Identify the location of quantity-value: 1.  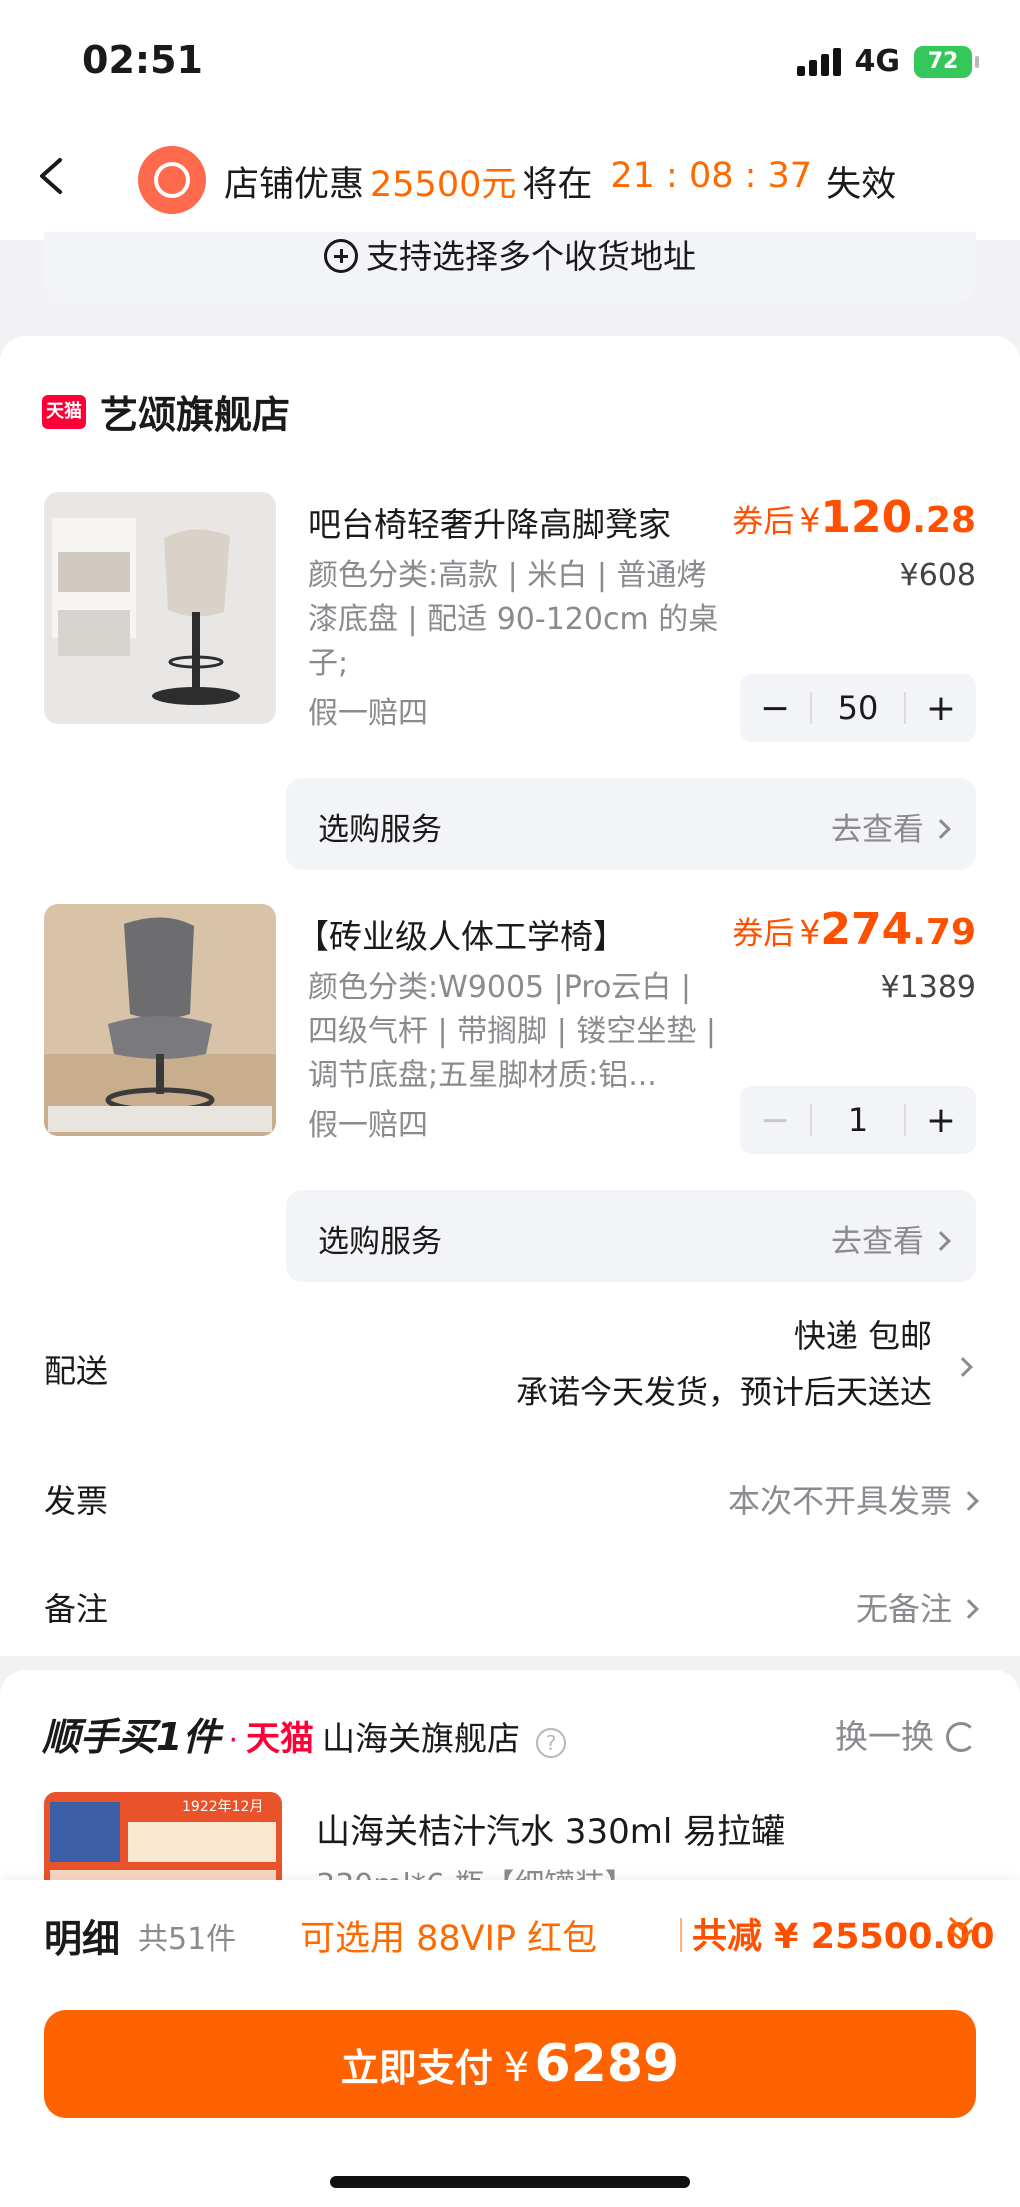
(858, 1120).